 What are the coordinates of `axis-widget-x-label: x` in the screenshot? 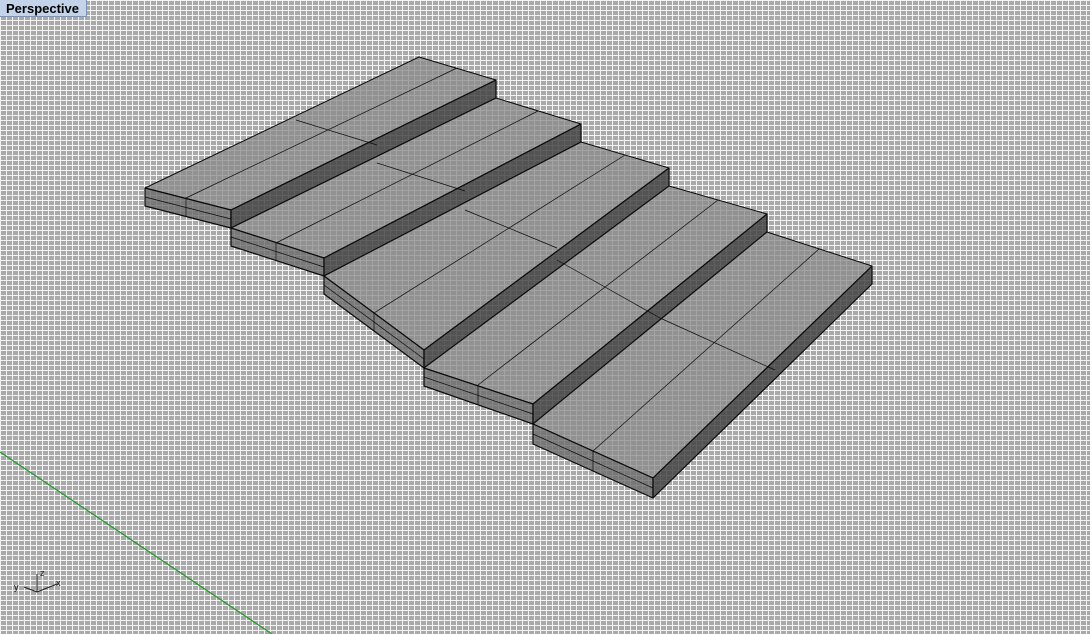 It's located at (58, 583).